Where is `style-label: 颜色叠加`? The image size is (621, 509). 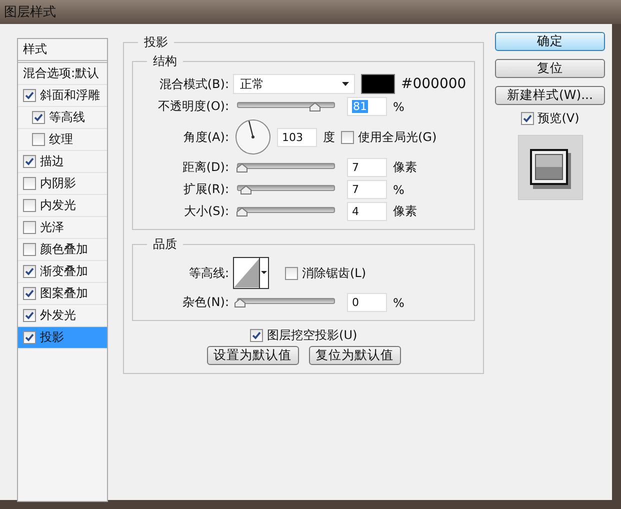
style-label: 颜色叠加 is located at coordinates (64, 249).